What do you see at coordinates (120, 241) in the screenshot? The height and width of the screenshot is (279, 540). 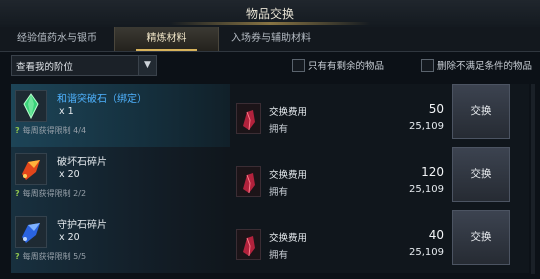 I see `item-info: 守护石碎片 x 20 ? 每周获得限制 5/5` at bounding box center [120, 241].